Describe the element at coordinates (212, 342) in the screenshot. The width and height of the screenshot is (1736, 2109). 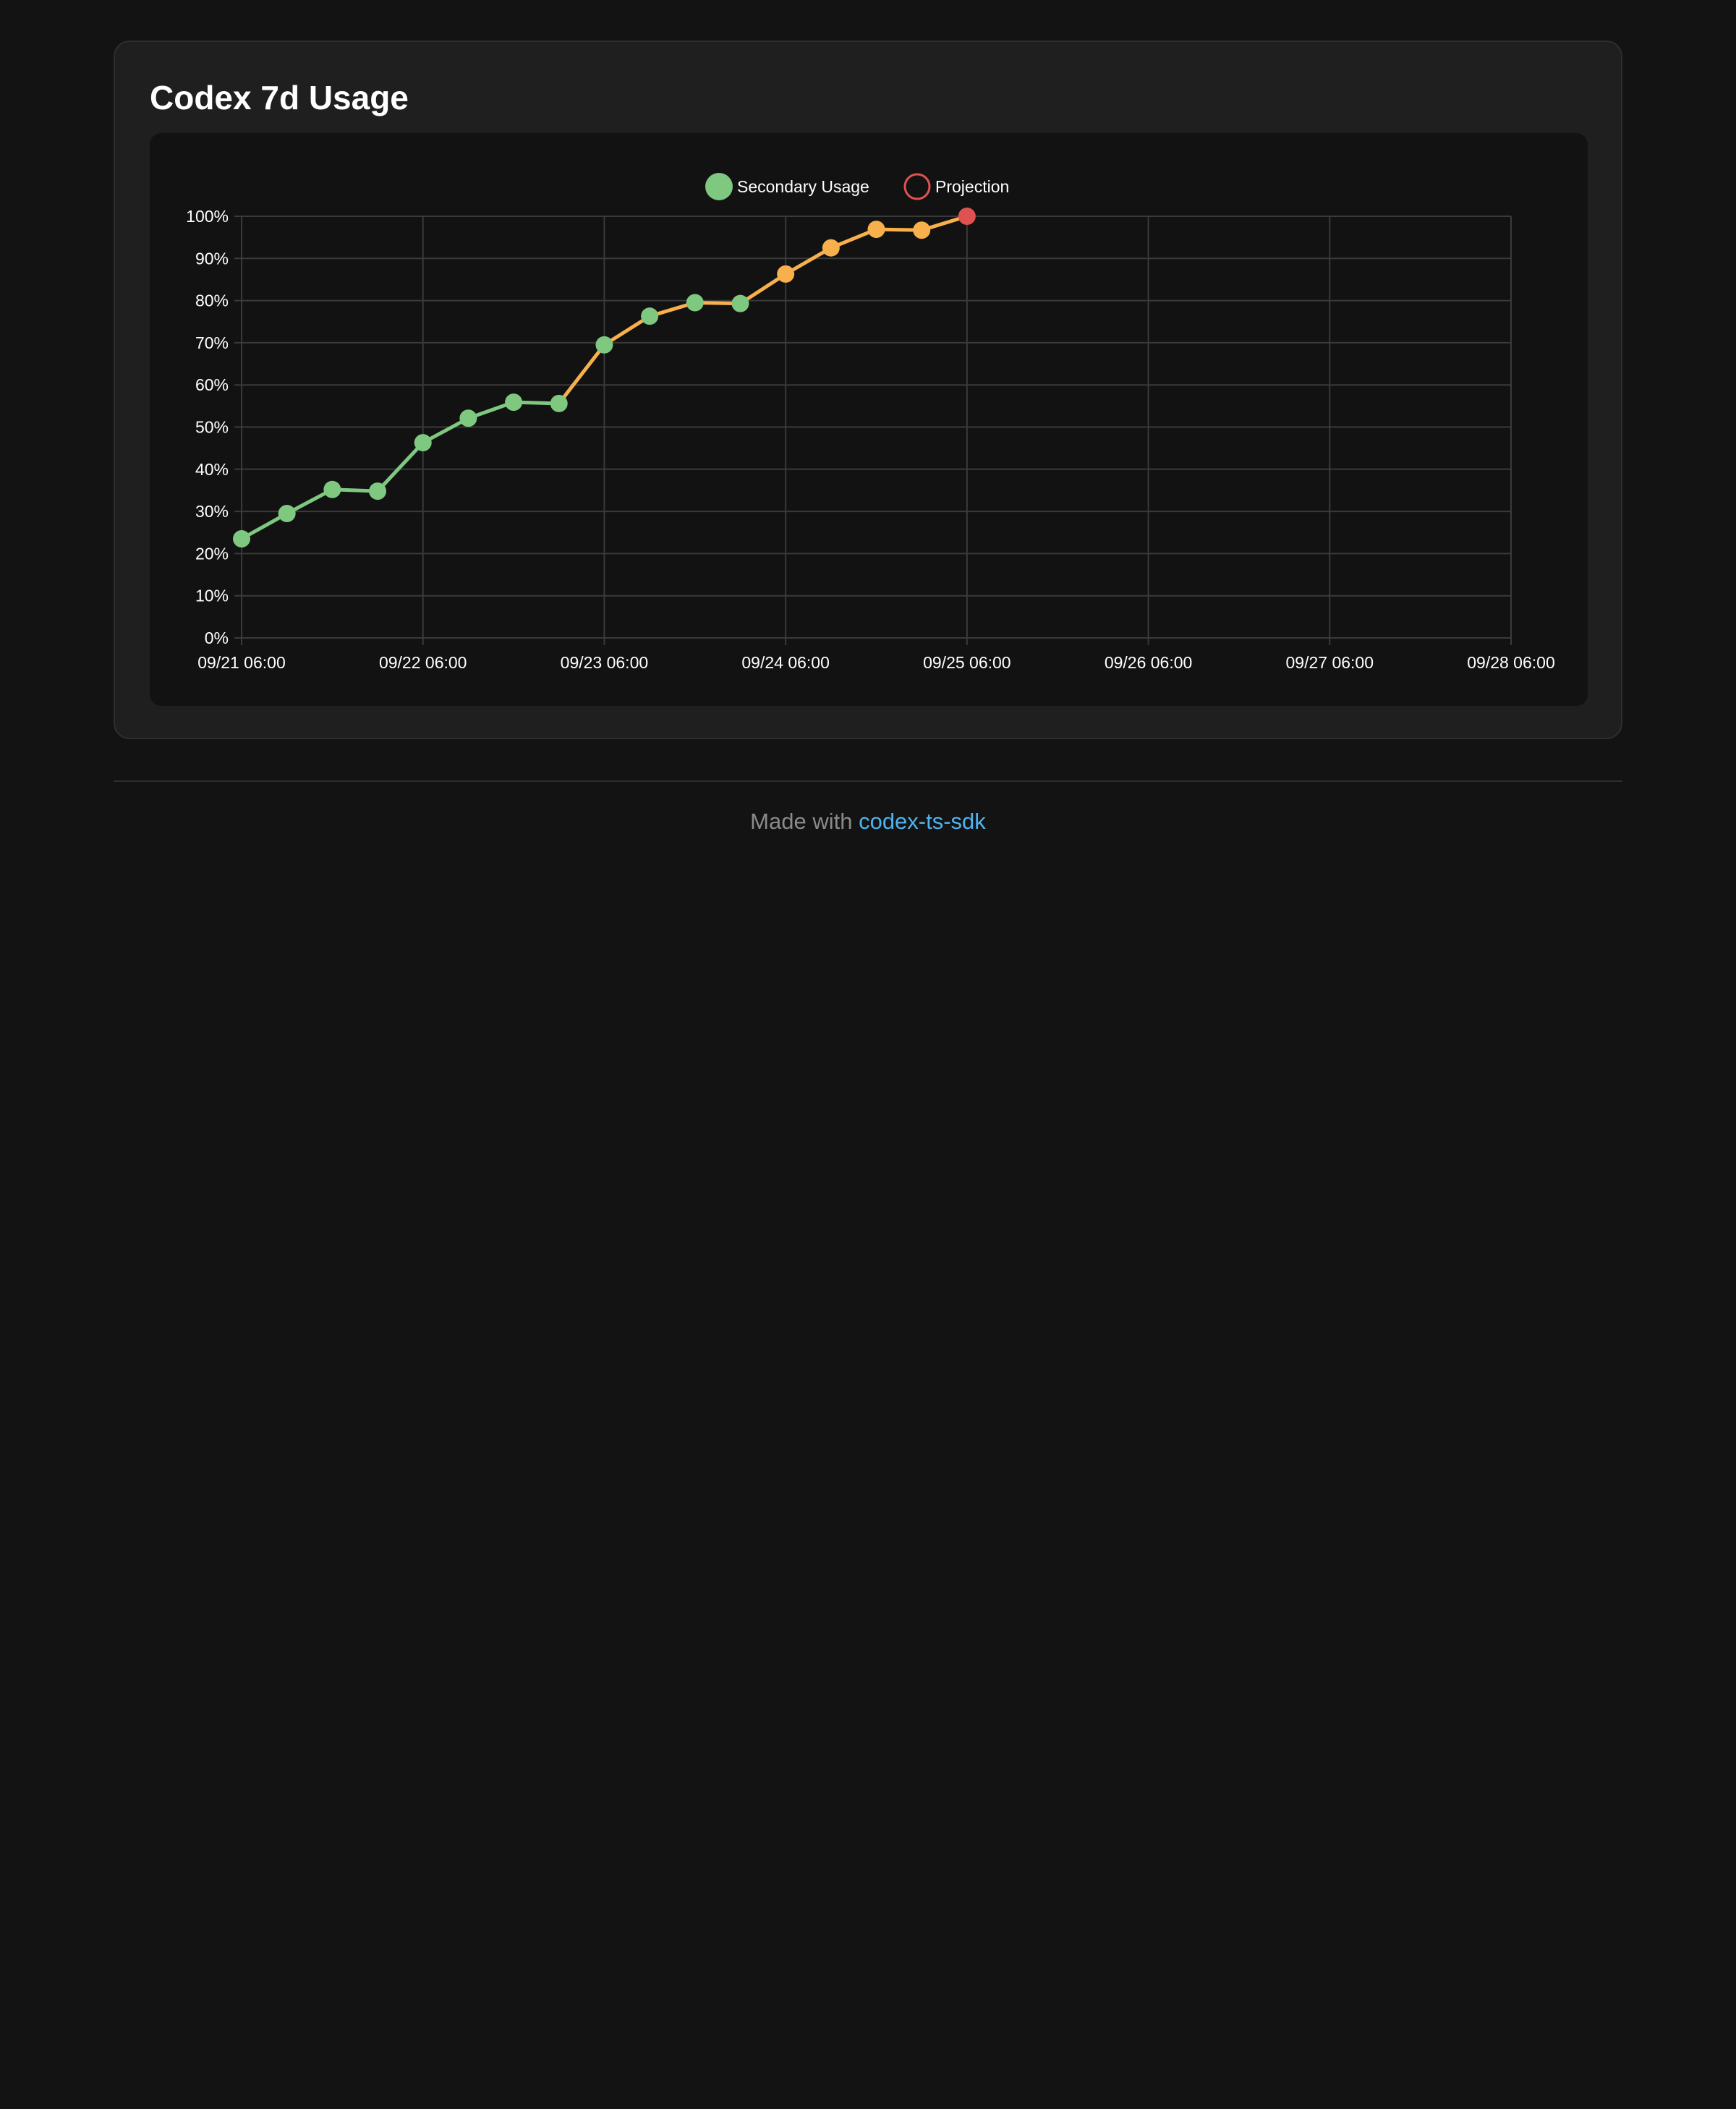
I see `y-tick-label: 70%` at that location.